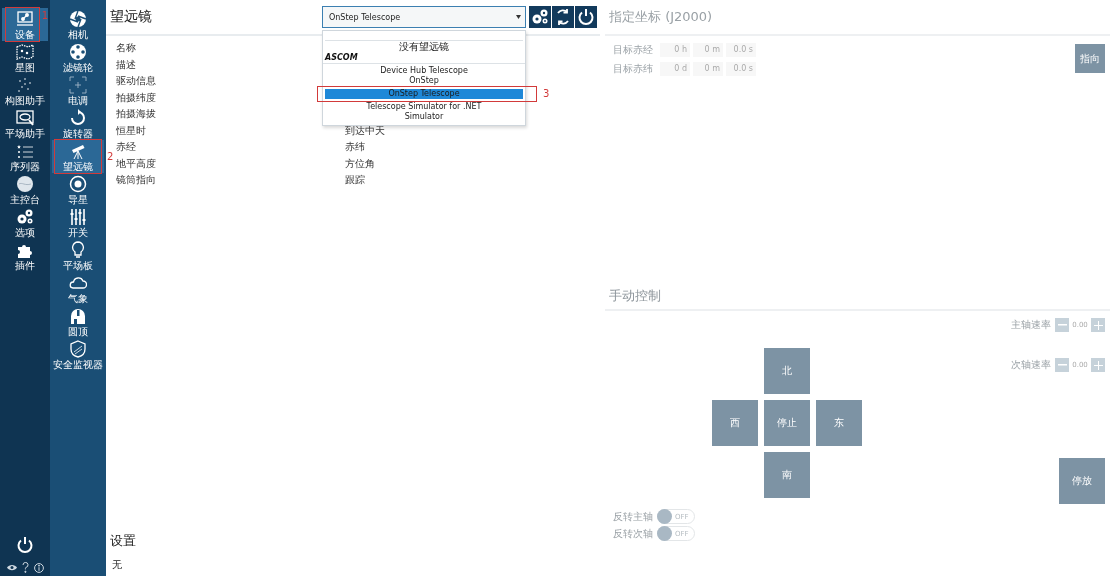 The image size is (1110, 576). What do you see at coordinates (126, 147) in the screenshot?
I see `property-label: 赤经` at bounding box center [126, 147].